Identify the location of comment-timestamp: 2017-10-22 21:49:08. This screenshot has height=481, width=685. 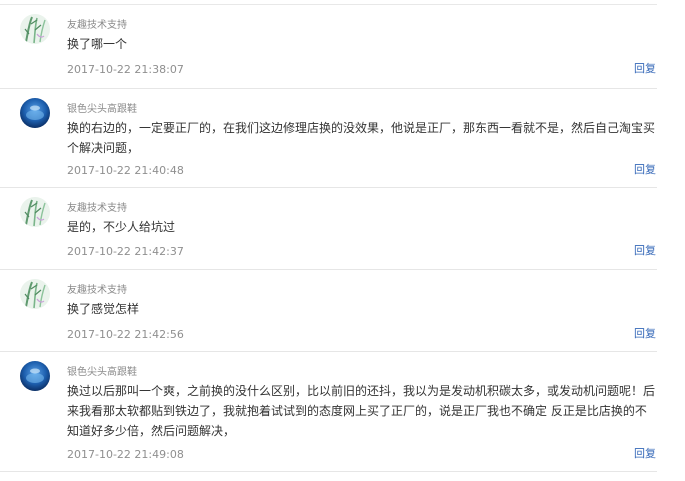
(125, 454).